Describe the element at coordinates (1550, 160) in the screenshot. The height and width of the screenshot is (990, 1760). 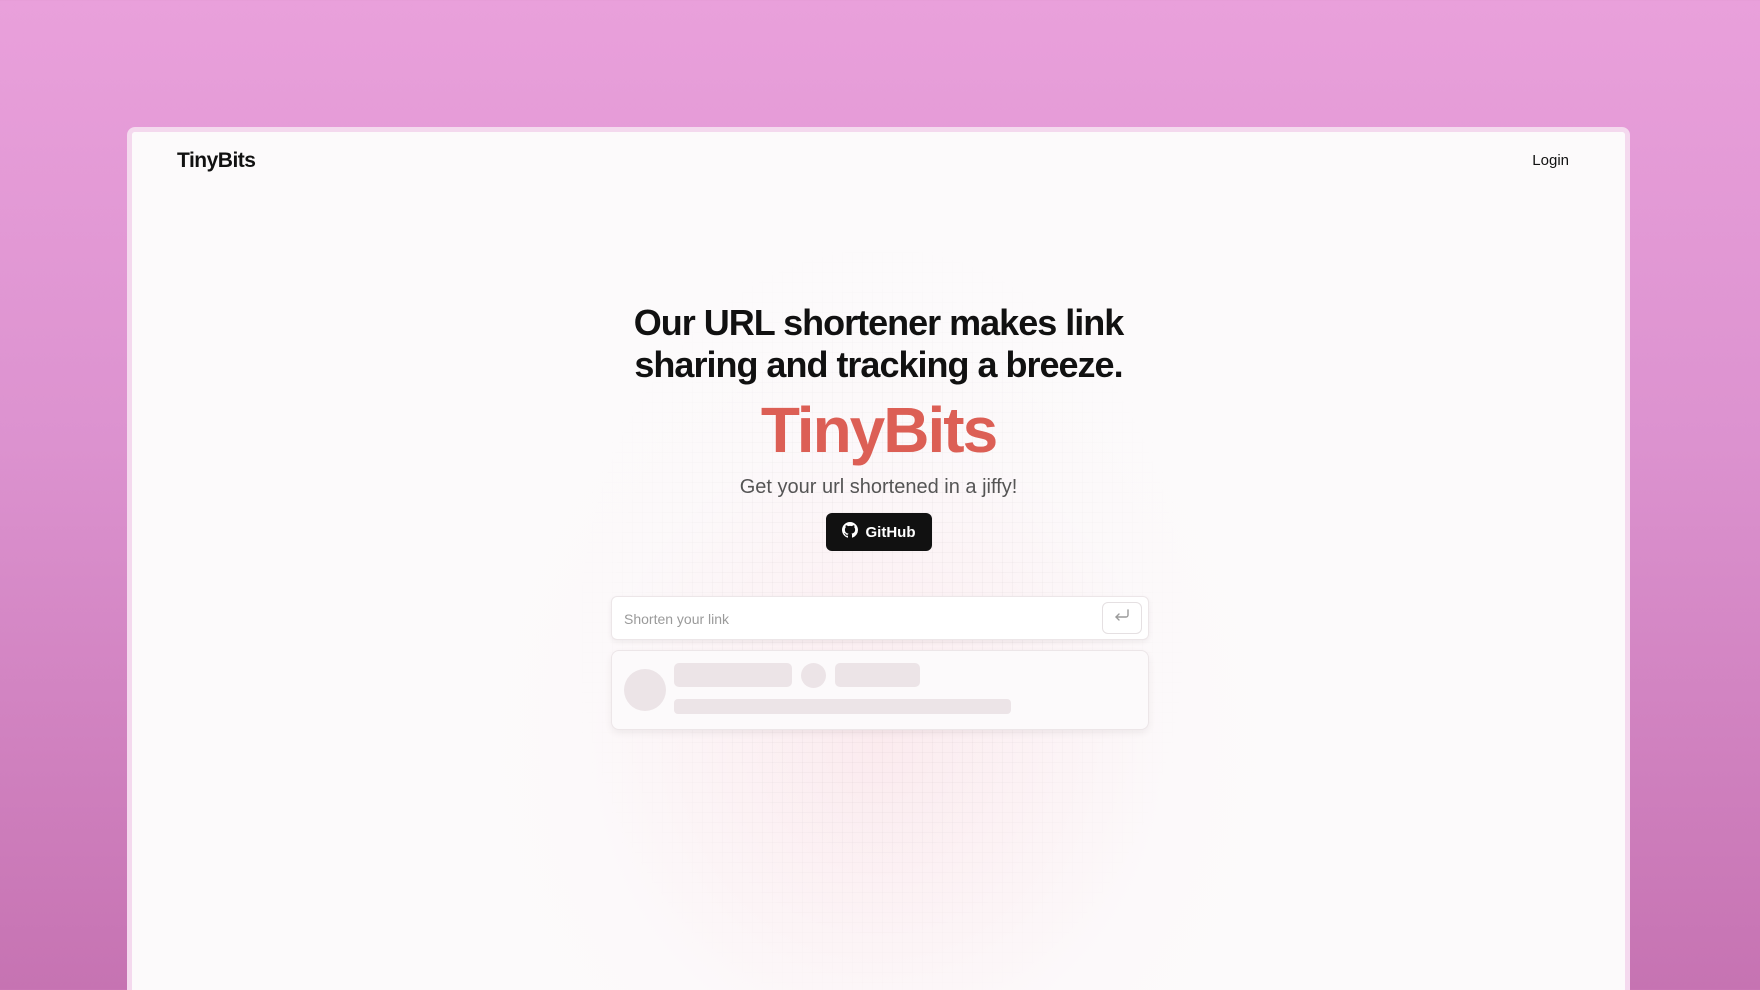
I see `login-link: Login` at that location.